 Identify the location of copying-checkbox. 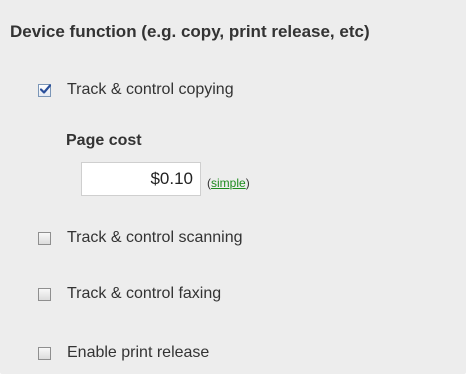
(44, 90).